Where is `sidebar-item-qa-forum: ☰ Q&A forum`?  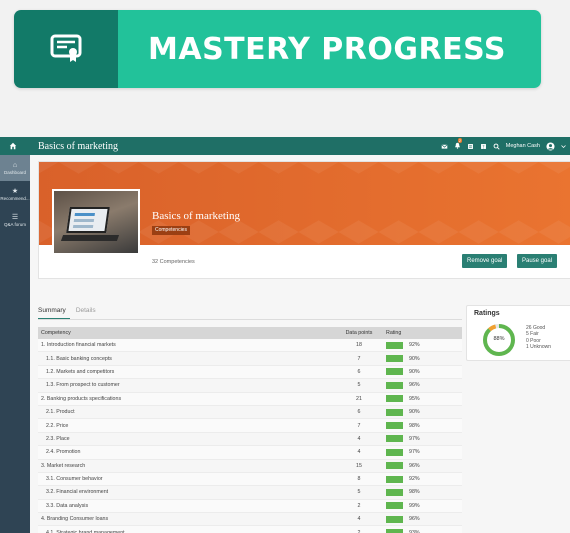 sidebar-item-qa-forum: ☰ Q&A forum is located at coordinates (15, 220).